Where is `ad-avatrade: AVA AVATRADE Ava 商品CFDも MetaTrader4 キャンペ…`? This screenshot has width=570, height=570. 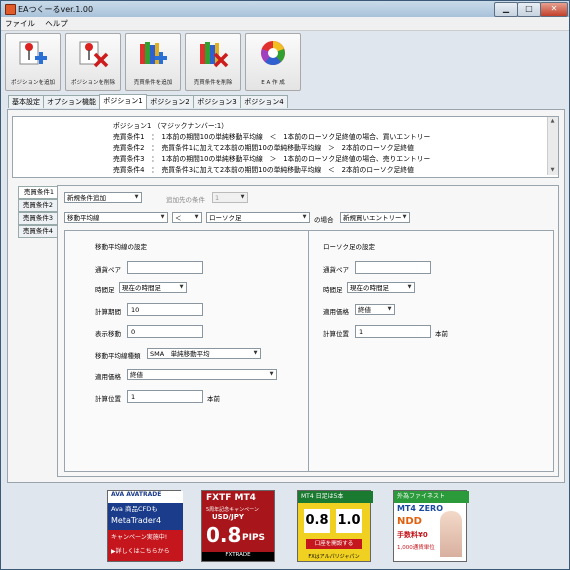
ad-avatrade: AVA AVATRADE Ava 商品CFDも MetaTrader4 キャンペ… is located at coordinates (145, 526).